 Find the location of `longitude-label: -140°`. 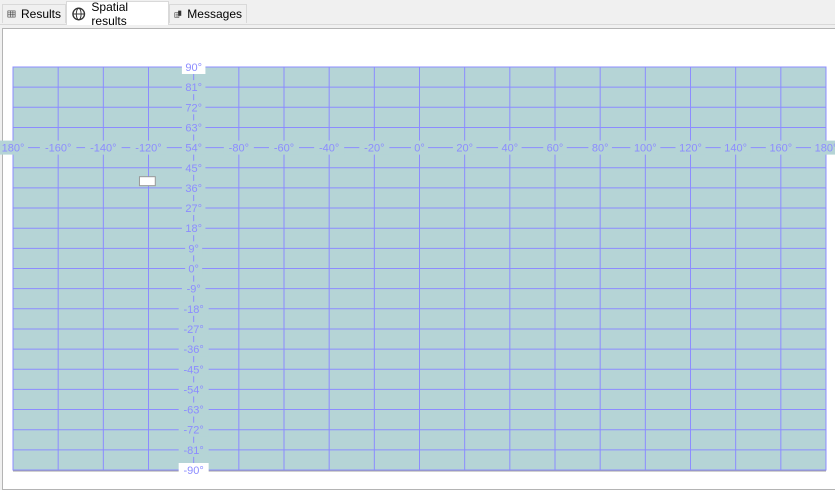

longitude-label: -140° is located at coordinates (103, 149).